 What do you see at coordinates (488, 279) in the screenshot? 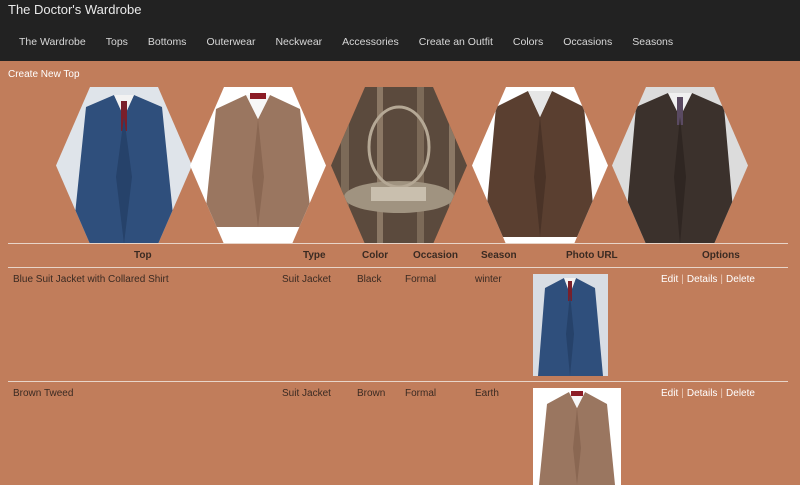
I see `cell-season: winter` at bounding box center [488, 279].